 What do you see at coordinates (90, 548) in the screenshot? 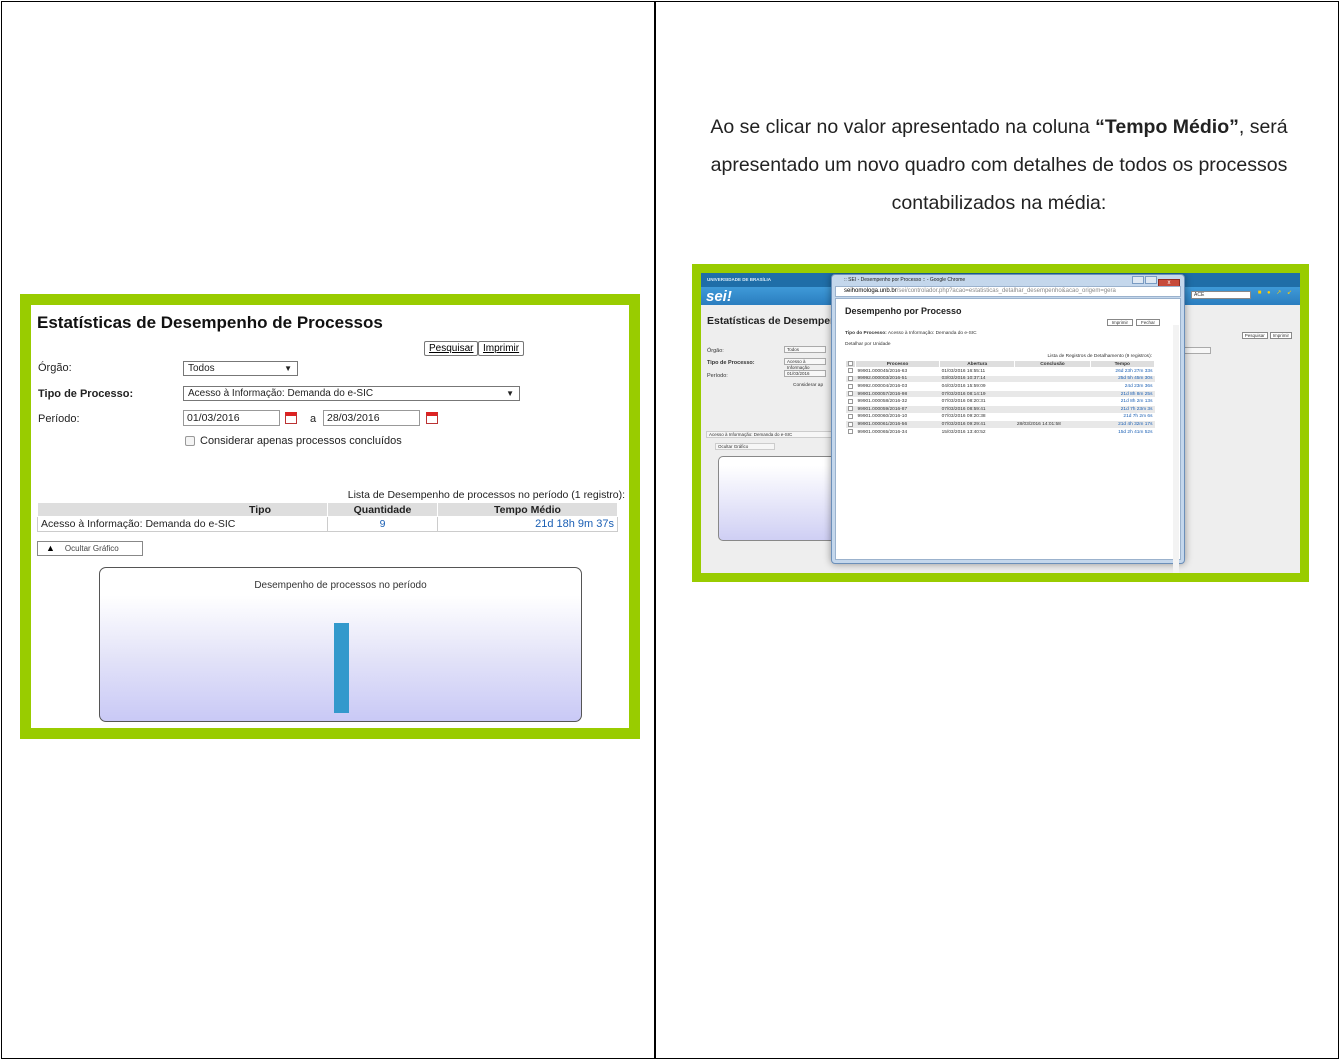
I see `hide-chart-button: ▲ Ocultar Gráfico` at bounding box center [90, 548].